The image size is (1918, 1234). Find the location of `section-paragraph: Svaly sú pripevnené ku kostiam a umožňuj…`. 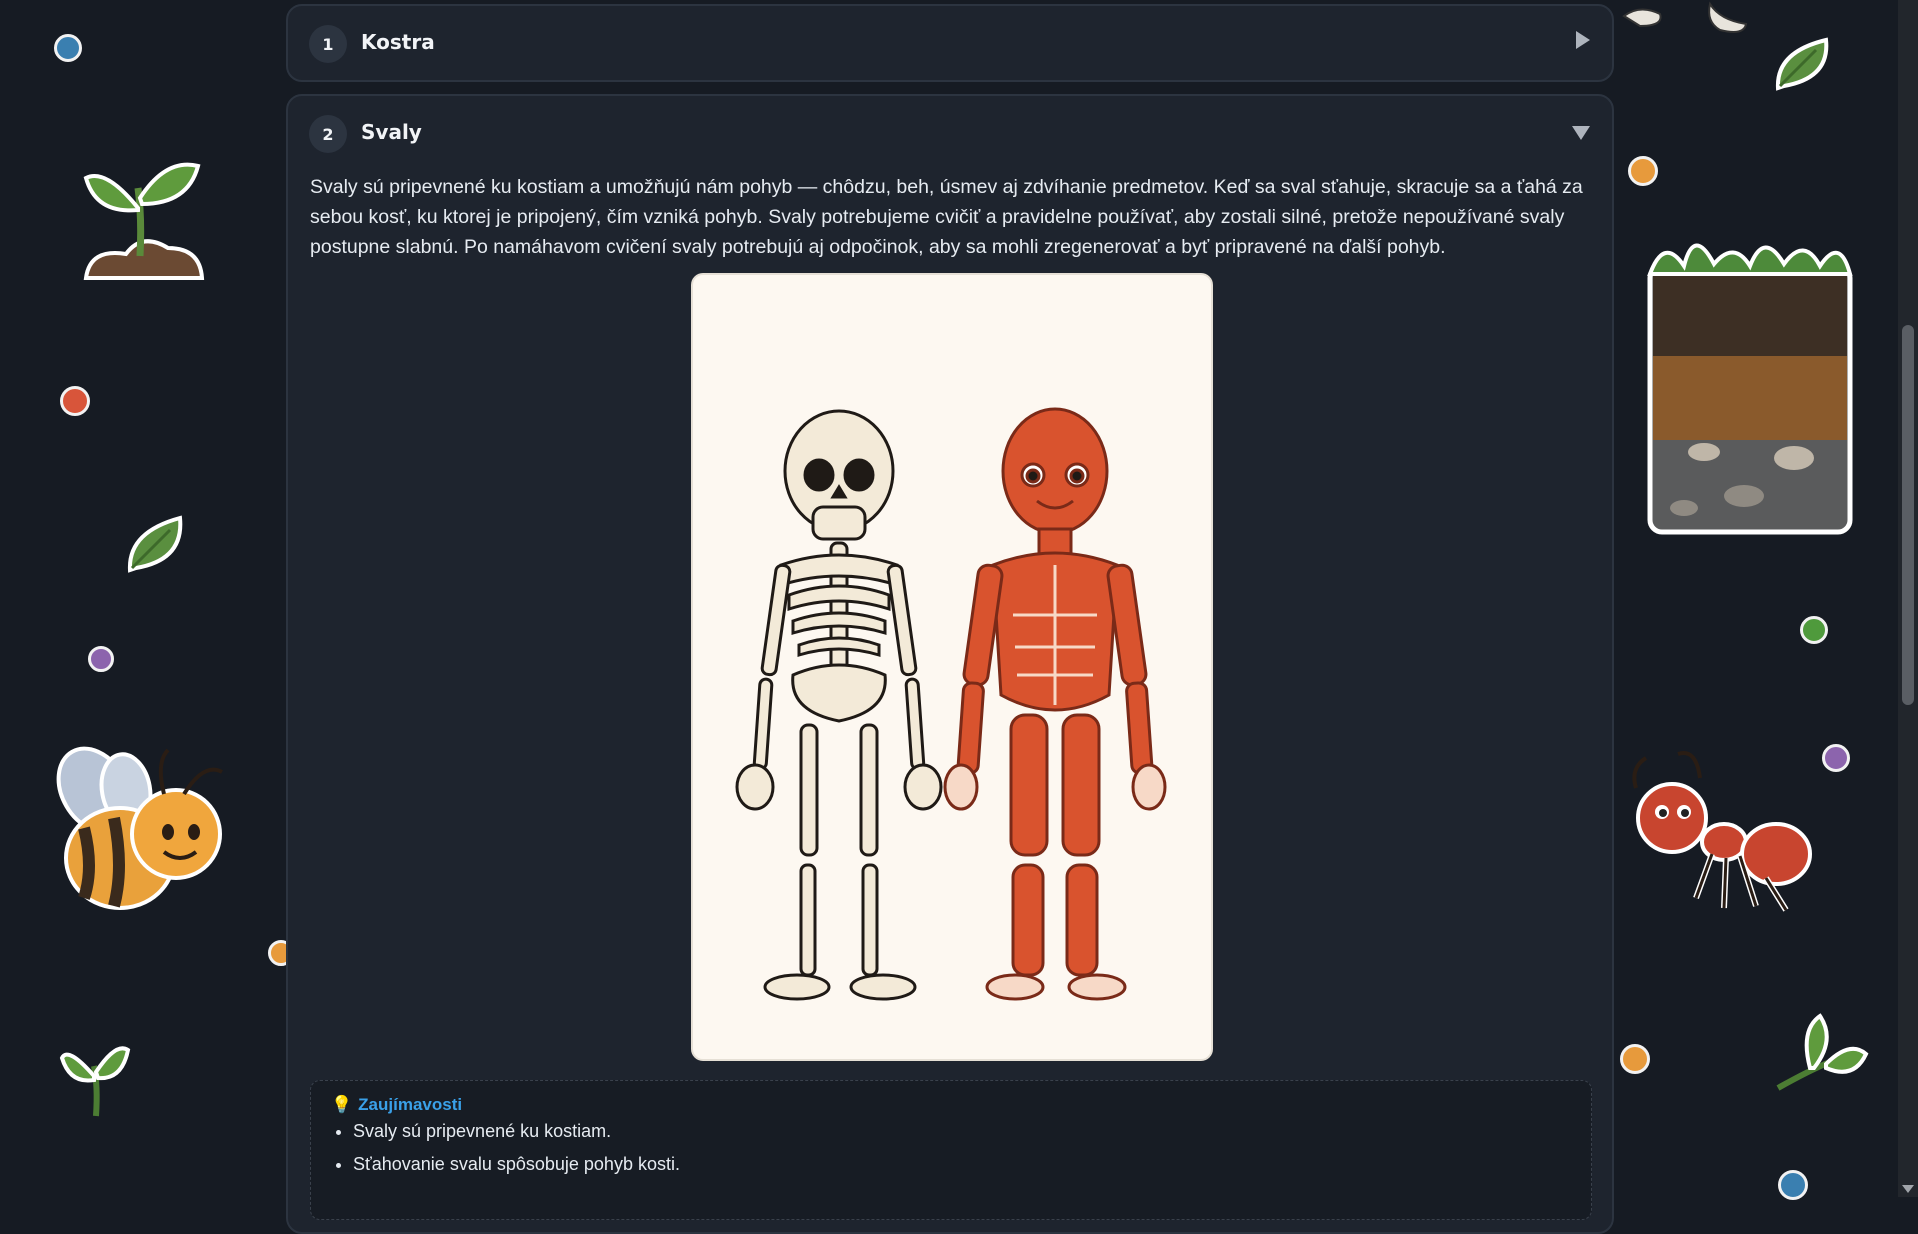

section-paragraph: Svaly sú pripevnené ku kostiam a umožňuj… is located at coordinates (946, 217).